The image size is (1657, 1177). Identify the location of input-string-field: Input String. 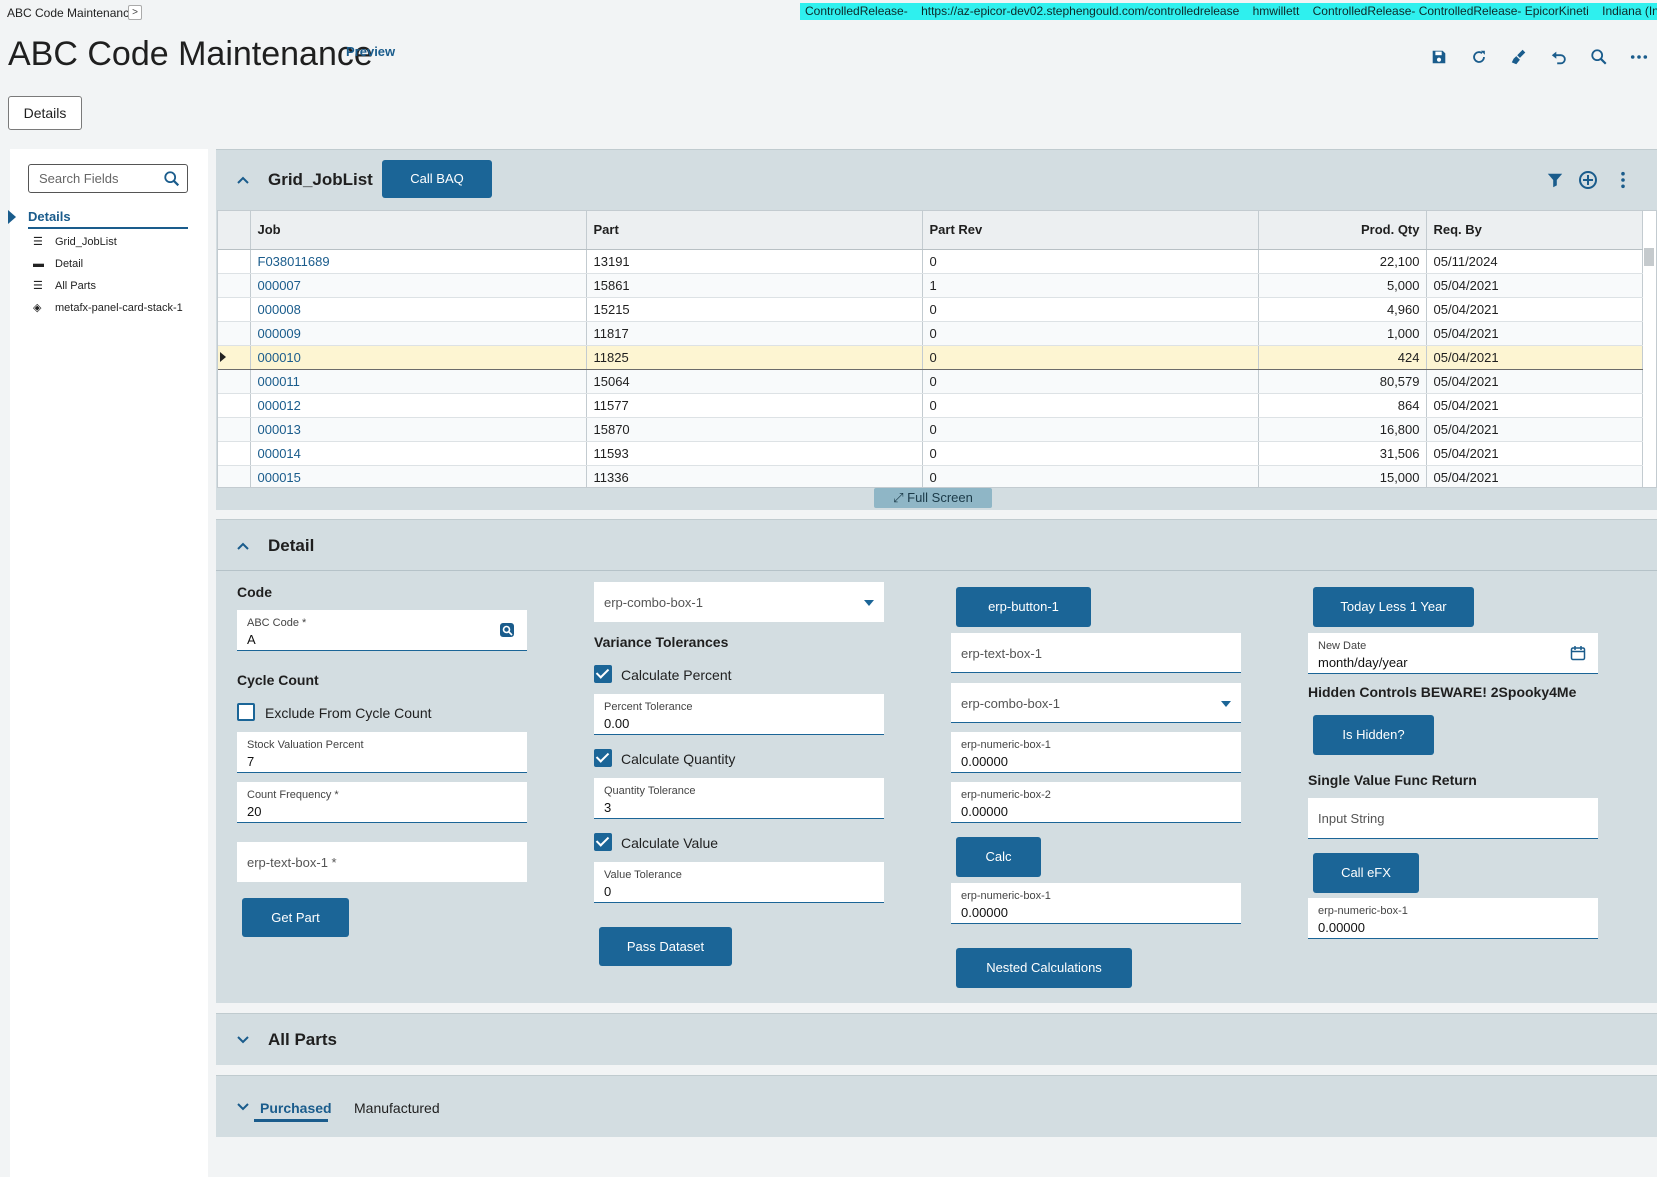
(1453, 818).